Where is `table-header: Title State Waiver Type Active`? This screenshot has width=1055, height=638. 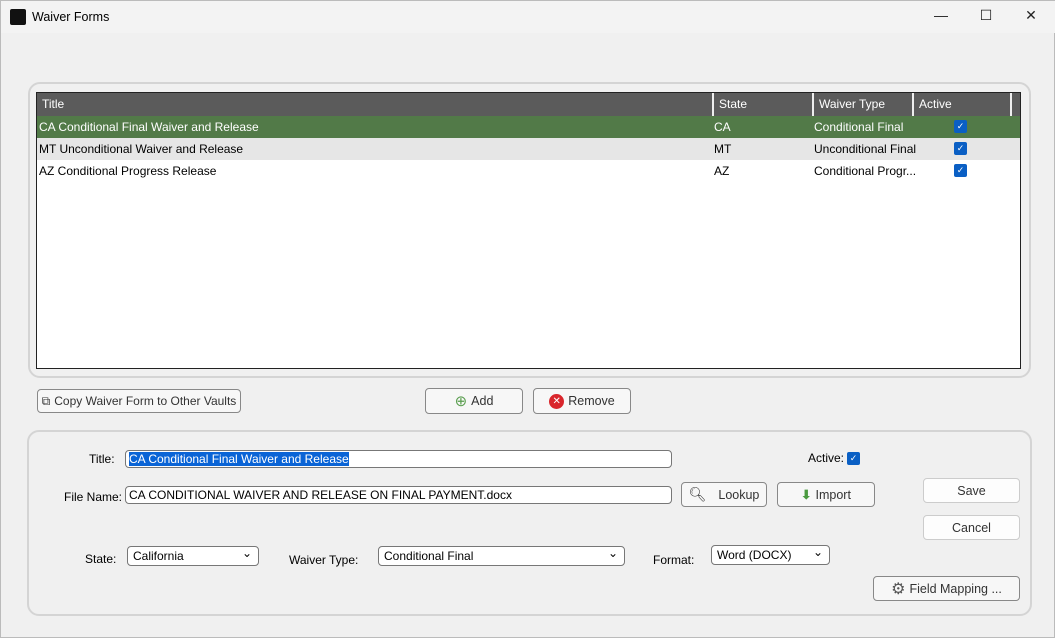 table-header: Title State Waiver Type Active is located at coordinates (528, 104).